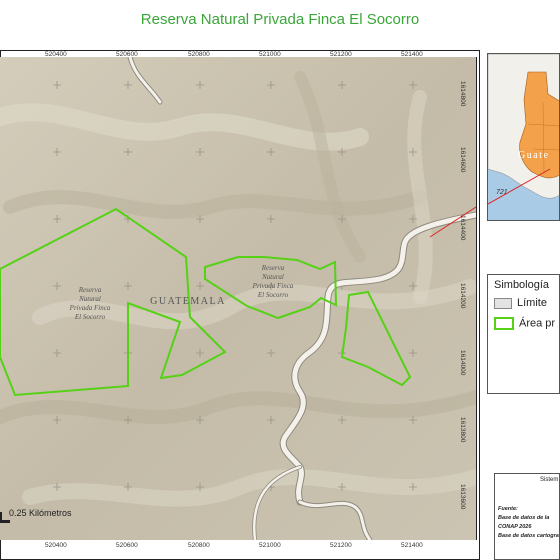 The image size is (560, 560). Describe the element at coordinates (90, 317) in the screenshot. I see `reserve-label-west-4: El Socorro` at that location.